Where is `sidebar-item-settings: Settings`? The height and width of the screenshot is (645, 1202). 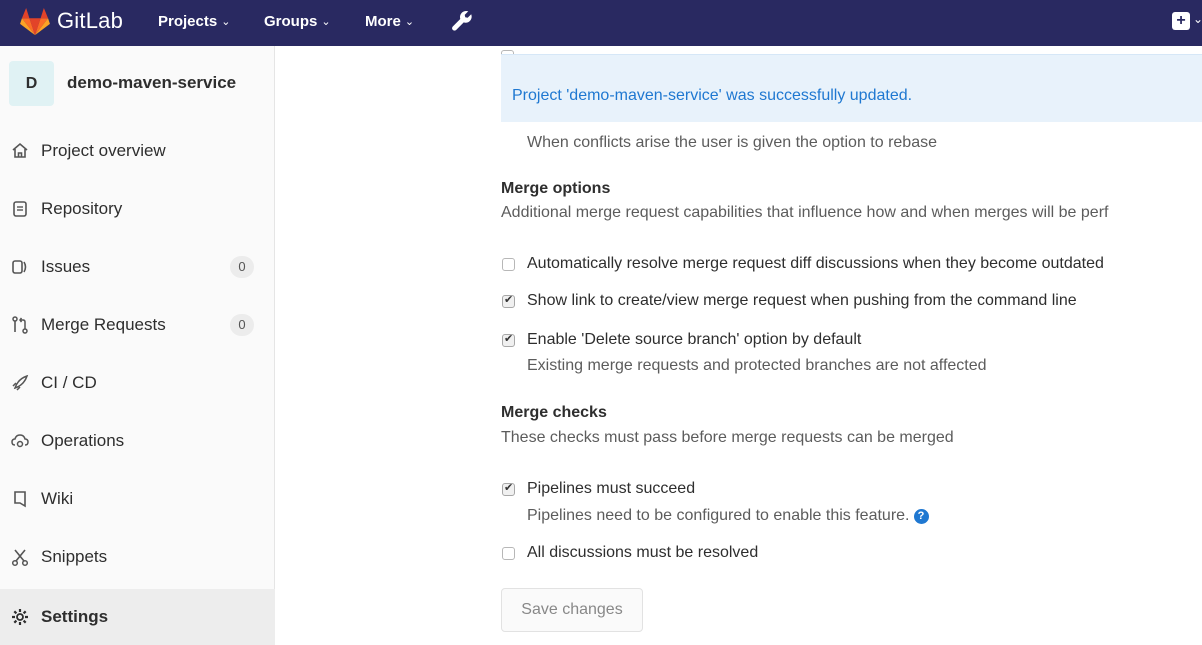
sidebar-item-settings: Settings is located at coordinates (137, 617).